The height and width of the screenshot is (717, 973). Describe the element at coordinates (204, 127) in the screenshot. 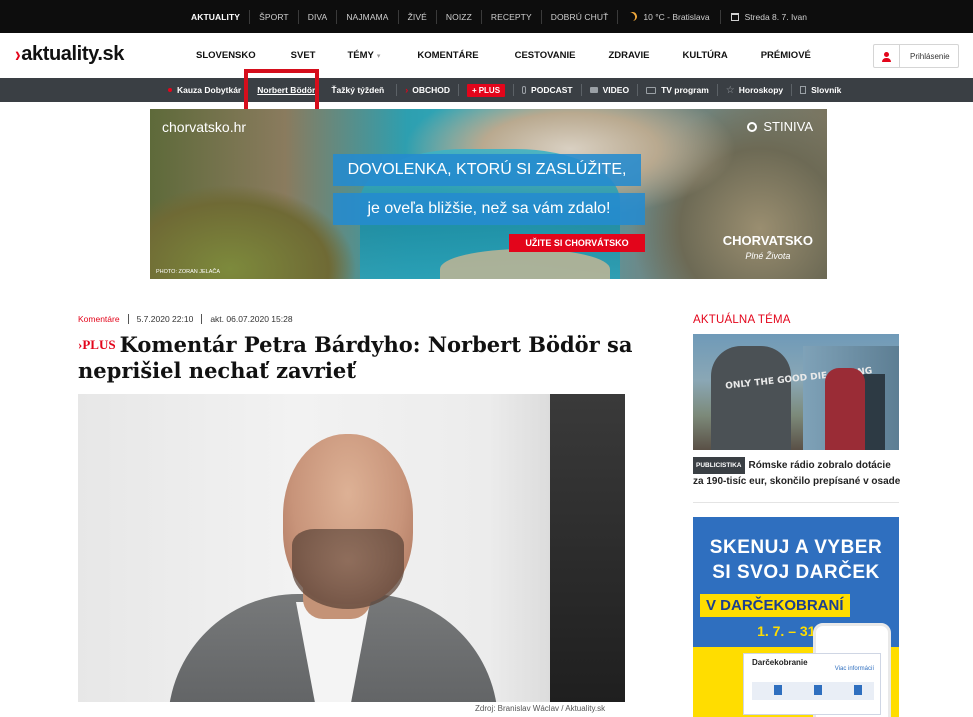

I see `banner-site: chorvatsko.hr` at that location.